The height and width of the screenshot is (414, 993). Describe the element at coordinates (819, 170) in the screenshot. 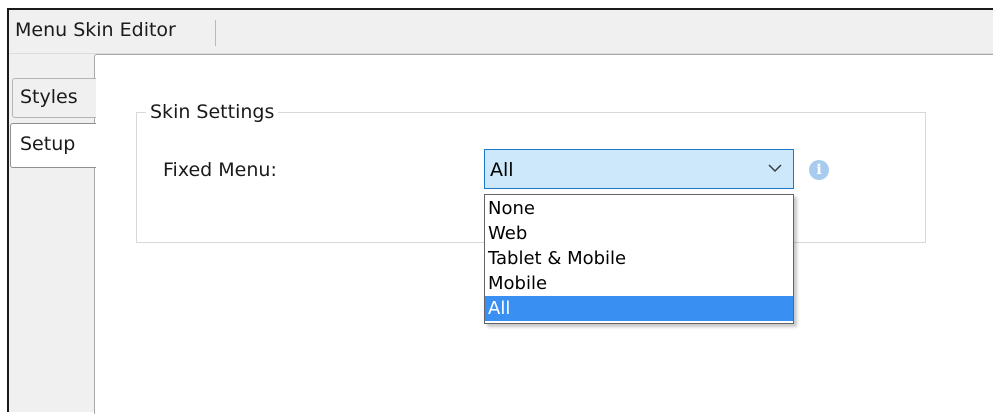

I see `info-icon: i` at that location.